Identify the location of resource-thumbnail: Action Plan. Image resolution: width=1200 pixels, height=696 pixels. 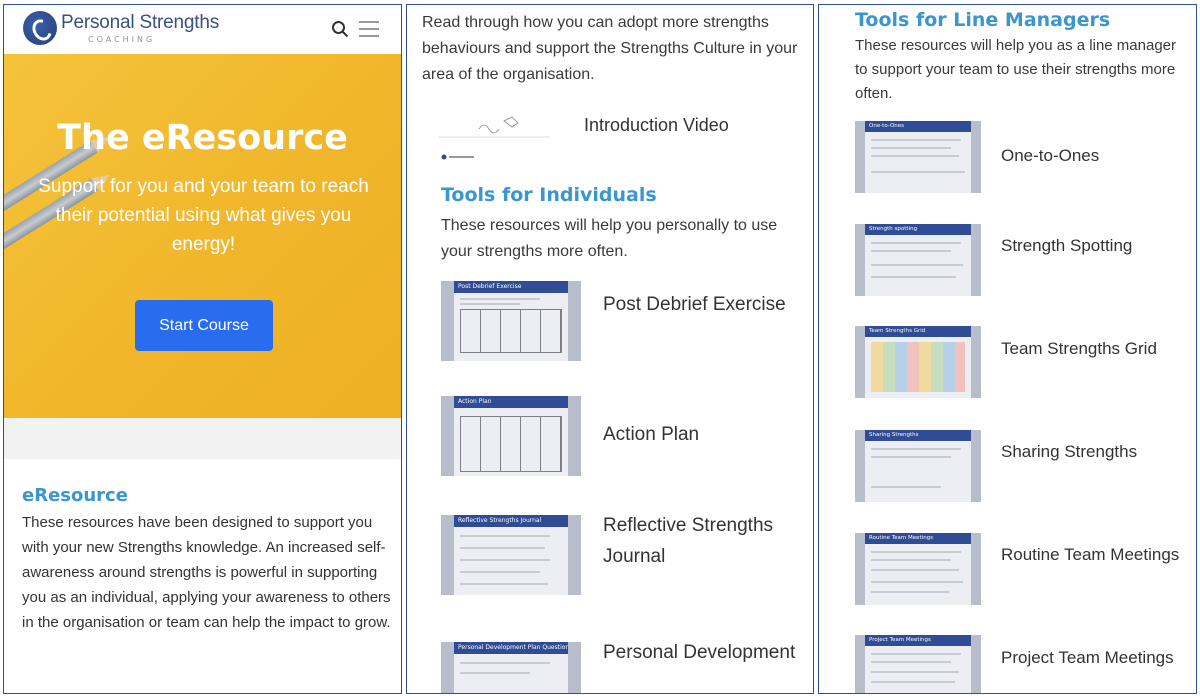
(511, 436).